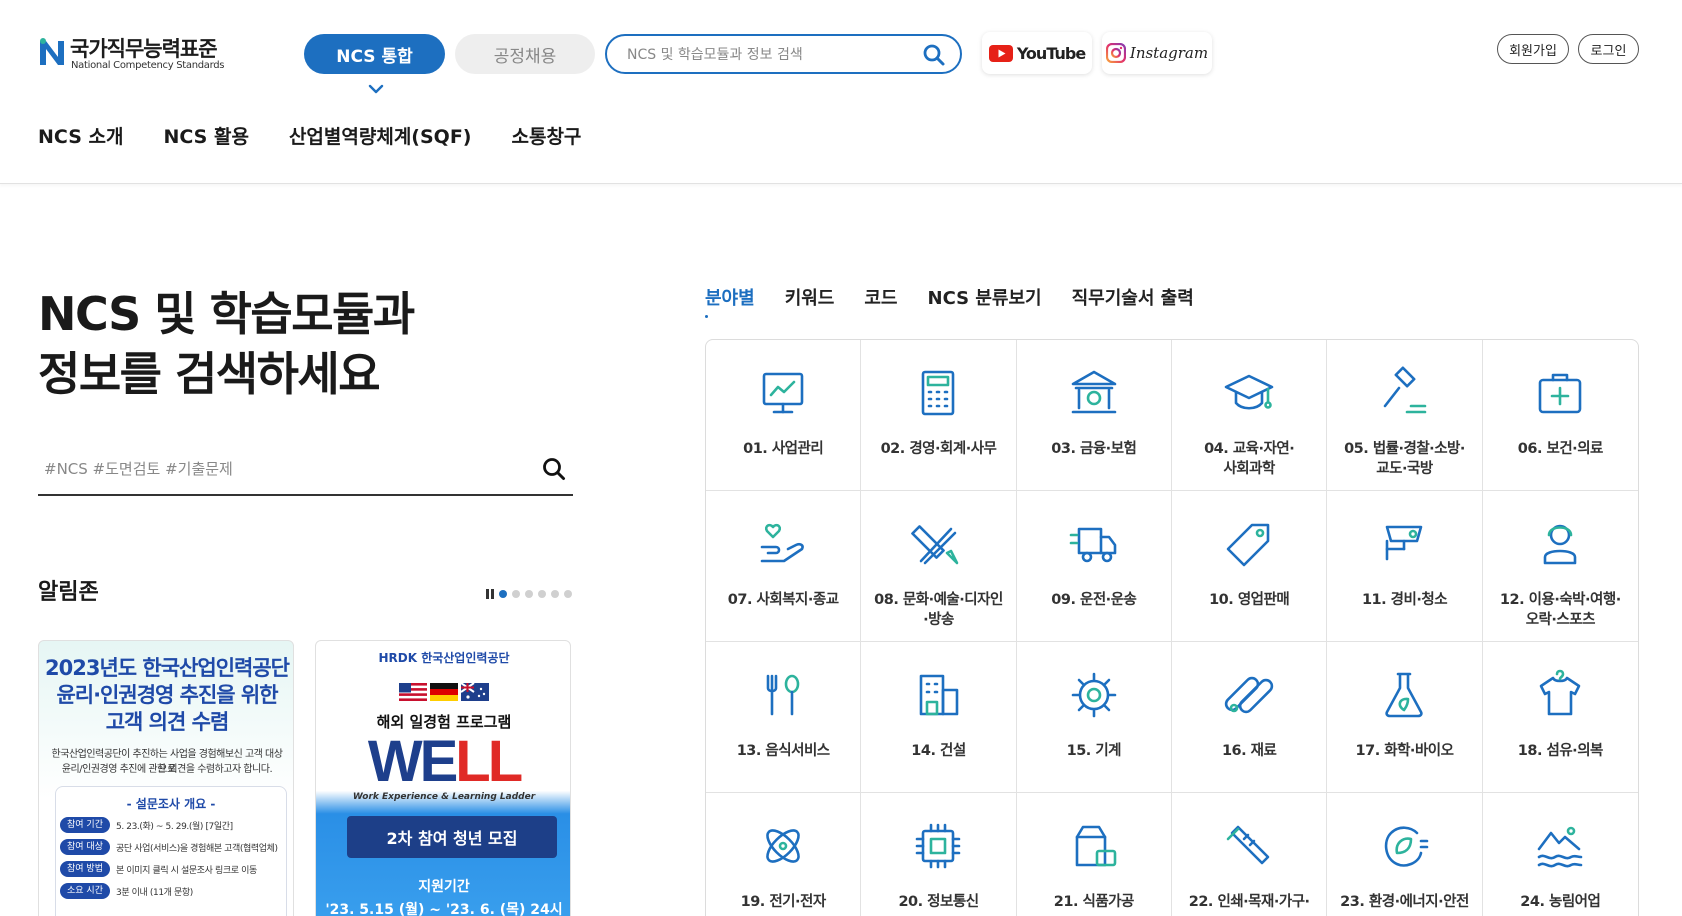  What do you see at coordinates (1560, 847) in the screenshot?
I see `landscape-icon` at bounding box center [1560, 847].